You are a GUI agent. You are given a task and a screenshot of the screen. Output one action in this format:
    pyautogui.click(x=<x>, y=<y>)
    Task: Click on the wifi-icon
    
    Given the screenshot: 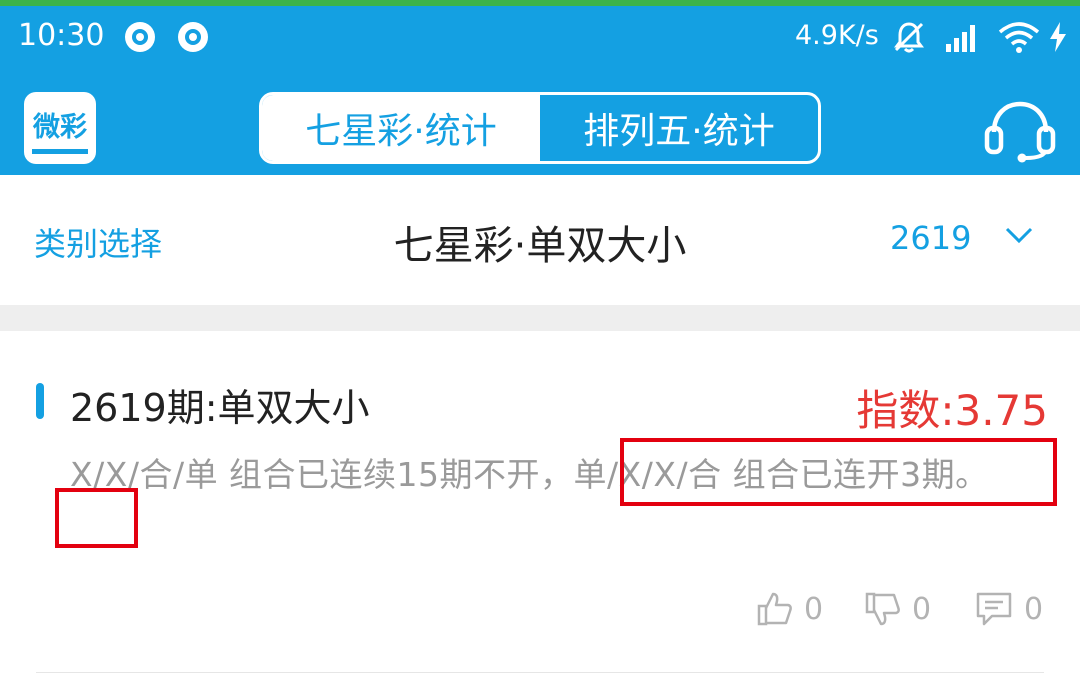 What is the action you would take?
    pyautogui.click(x=1019, y=37)
    